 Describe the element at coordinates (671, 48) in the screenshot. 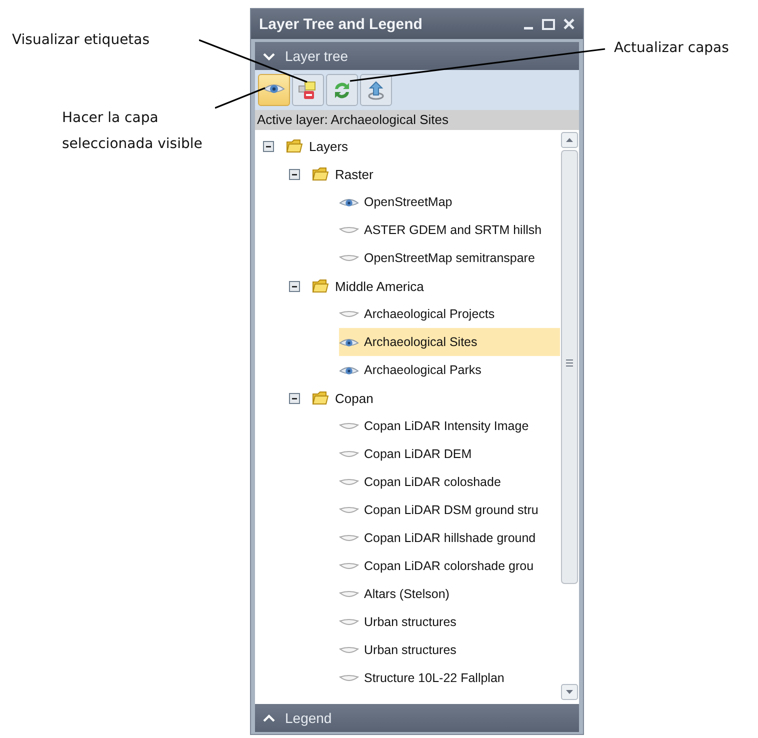

I see `annotation-text: Actualizar capas` at that location.